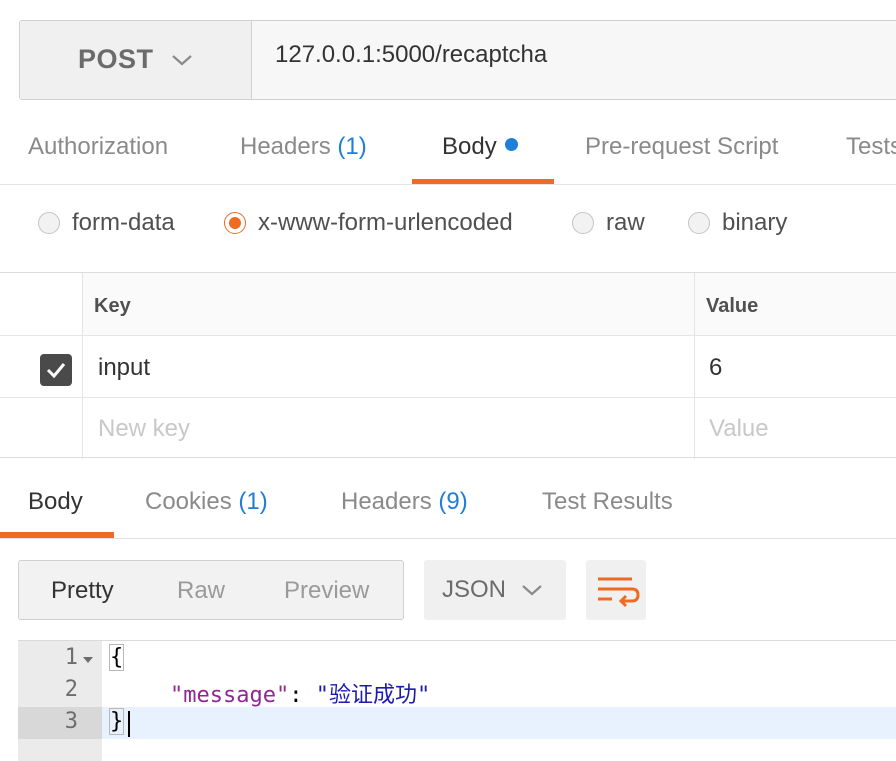 The height and width of the screenshot is (761, 896). Describe the element at coordinates (123, 222) in the screenshot. I see `radio-label: form-data` at that location.